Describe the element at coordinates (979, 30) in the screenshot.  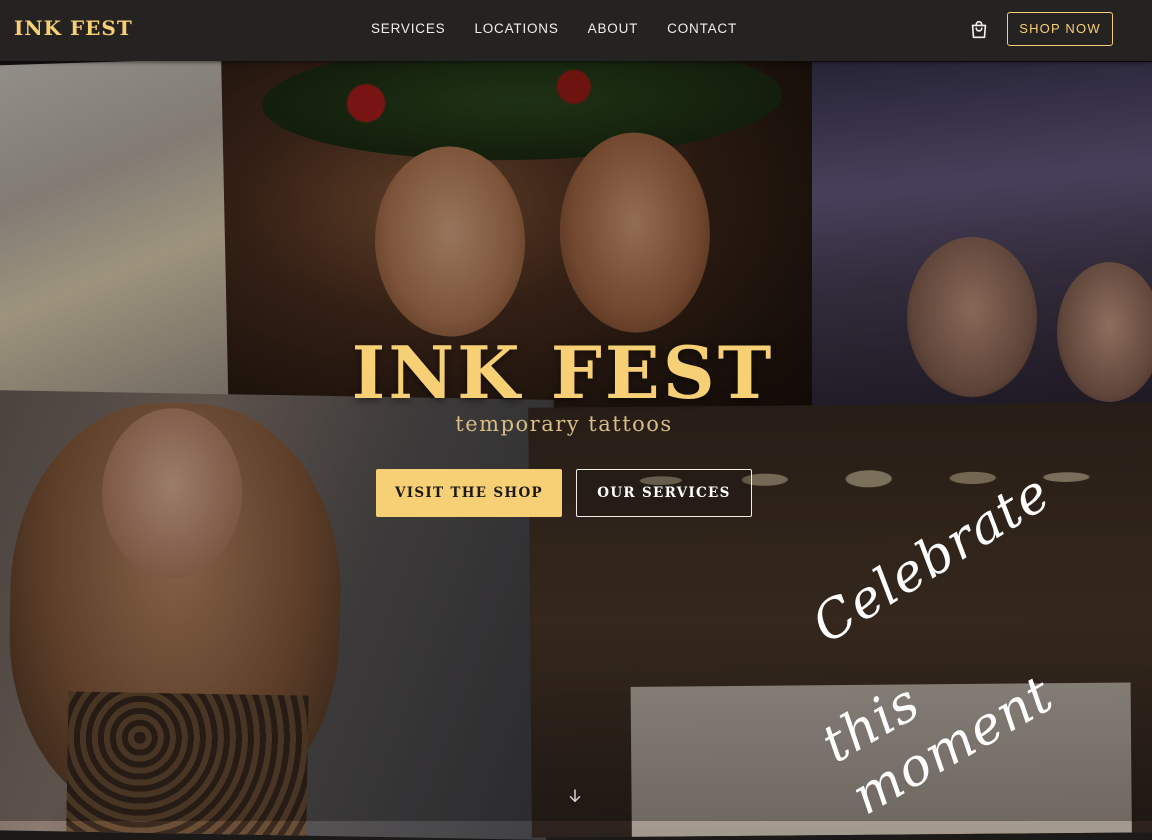
I see `shopping-bag-icon` at that location.